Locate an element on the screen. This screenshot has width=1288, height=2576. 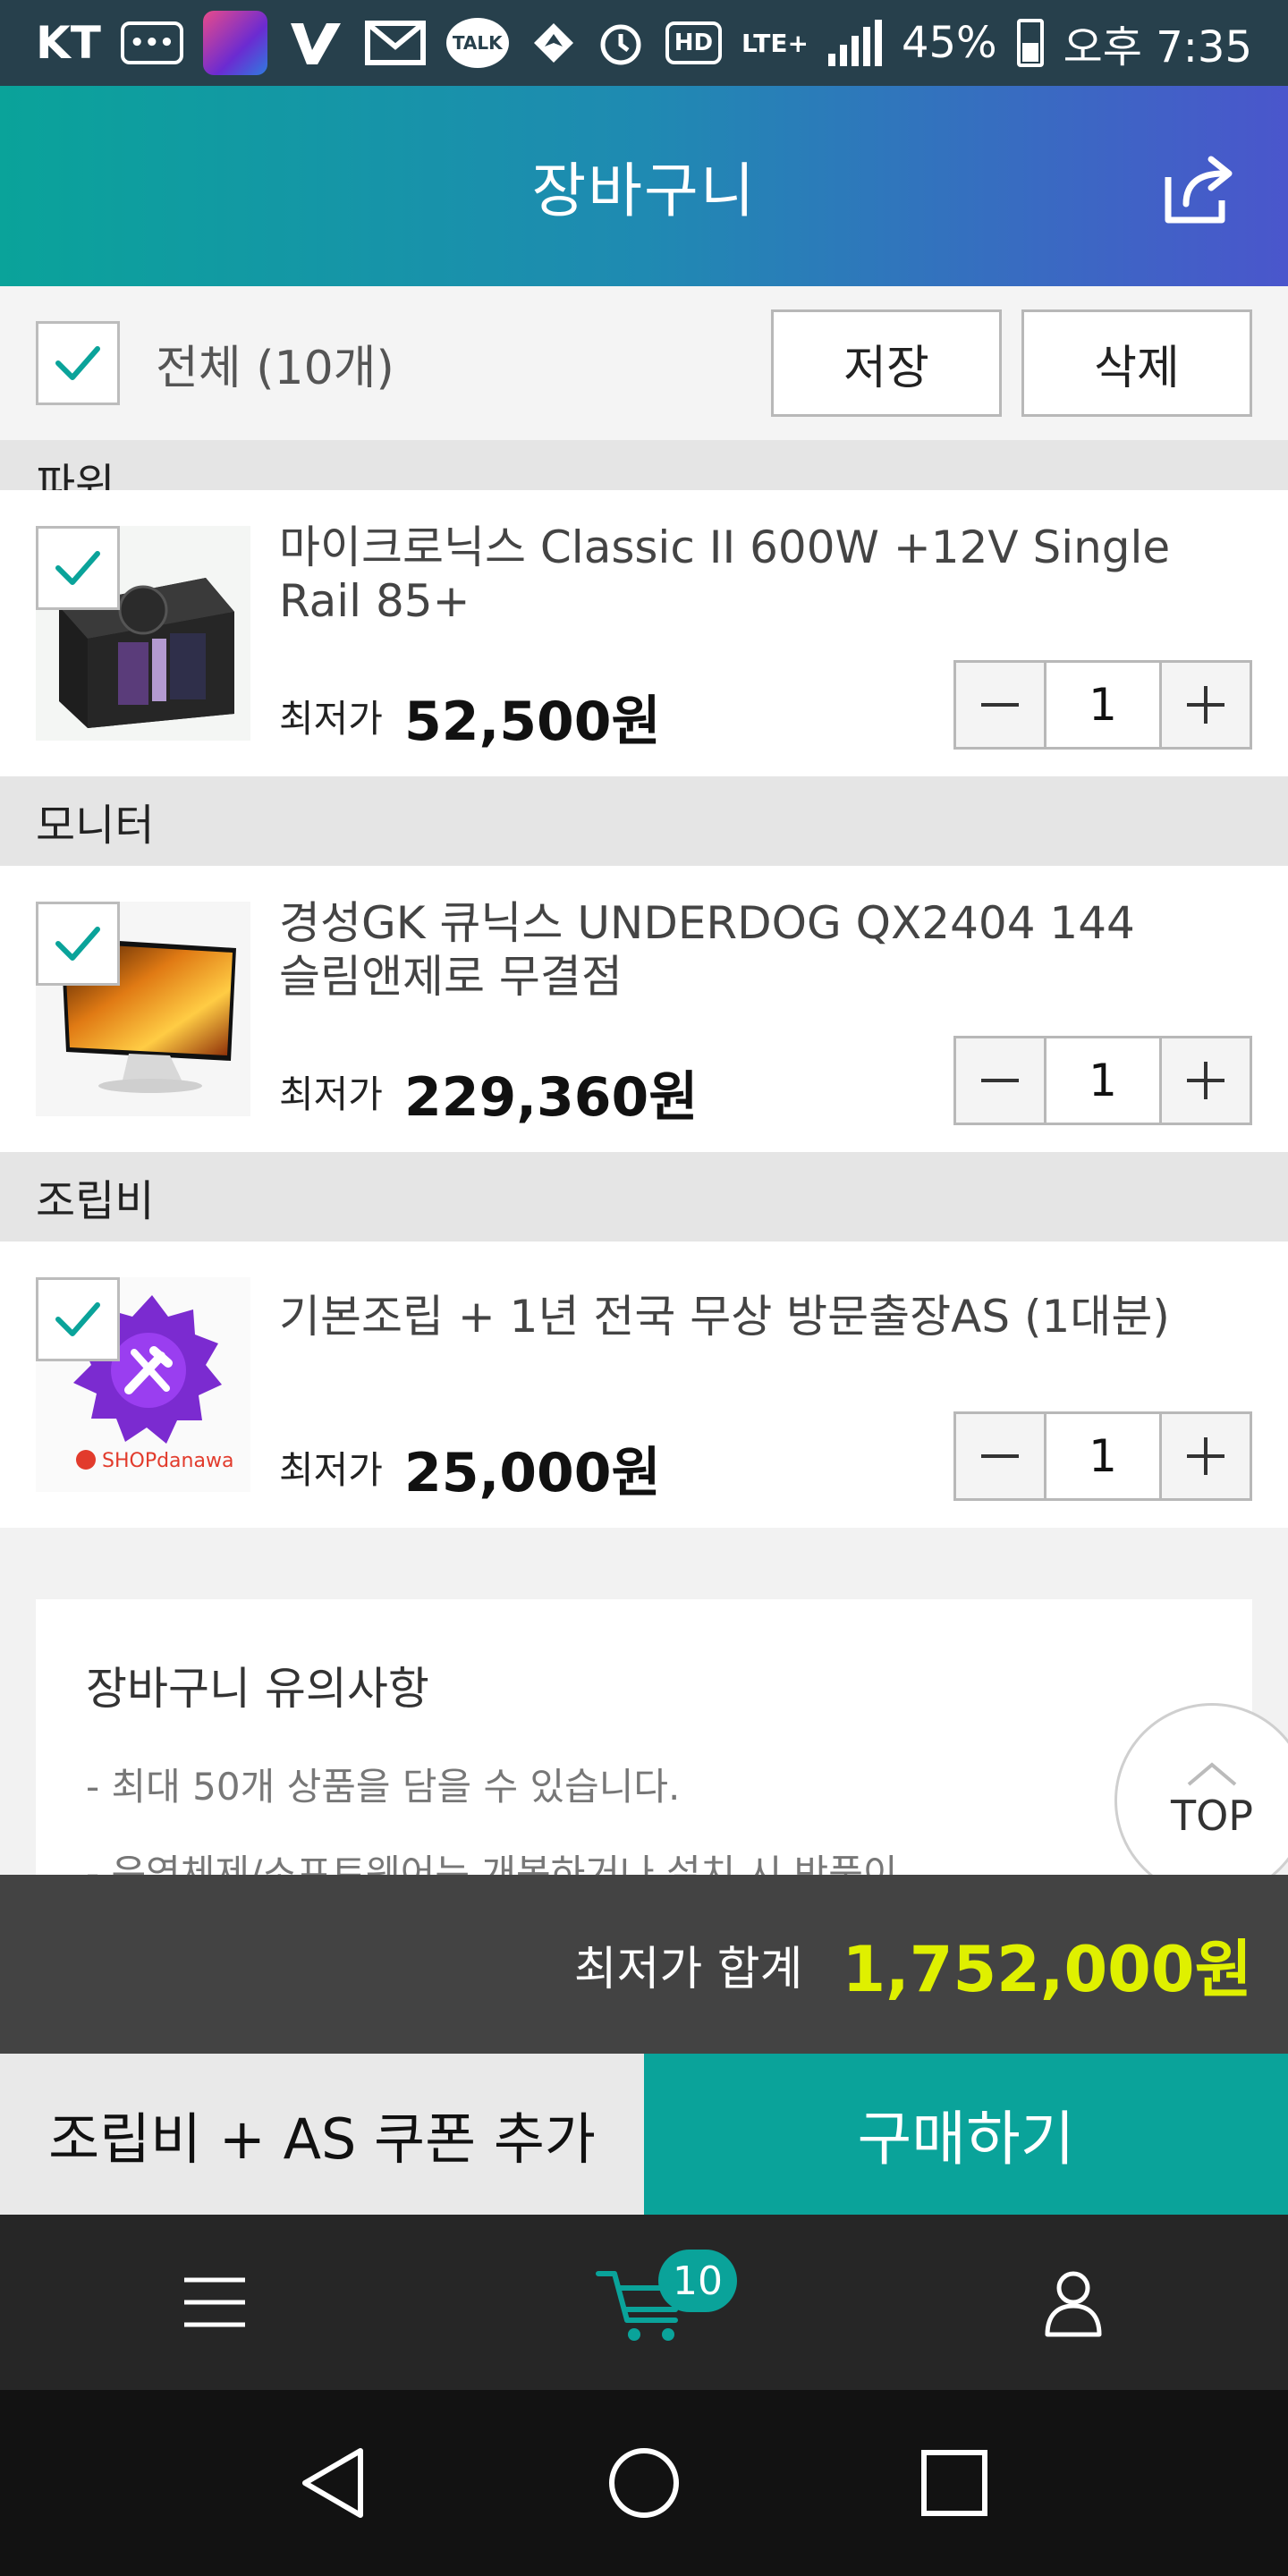
product-price: 25,000원 is located at coordinates (532, 1473).